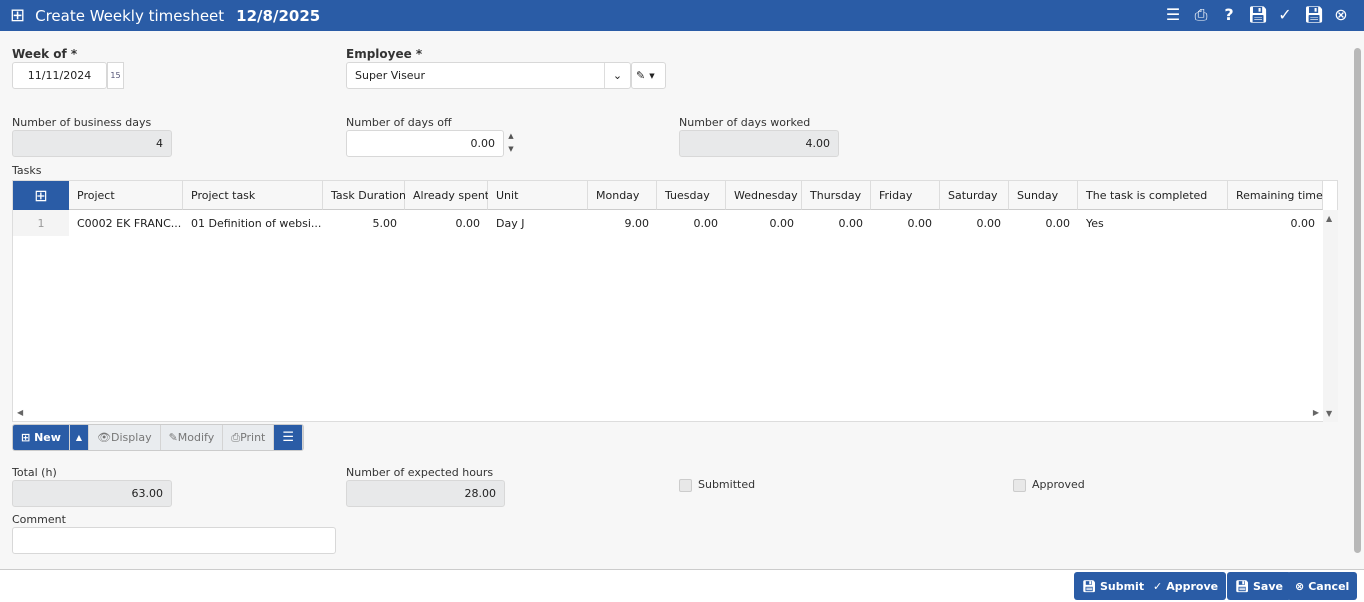  I want to click on table-cell: 9.00, so click(622, 223).